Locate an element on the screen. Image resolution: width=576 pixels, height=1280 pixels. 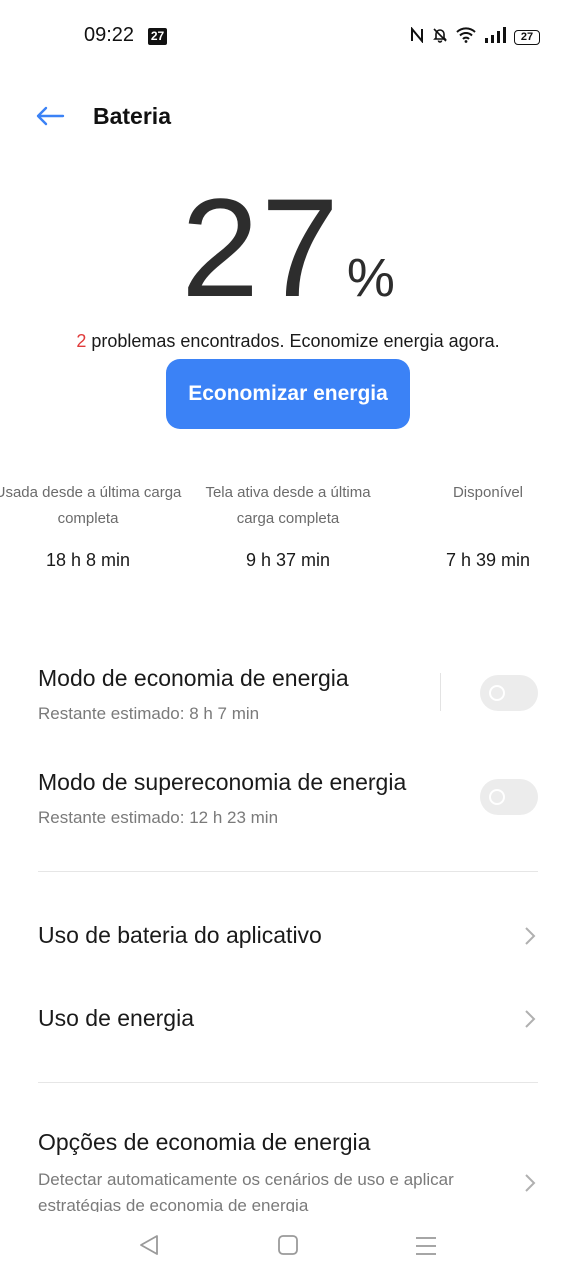
app-battery-usage-label: Uso de bateria do aplicativo is located at coordinates (180, 935).